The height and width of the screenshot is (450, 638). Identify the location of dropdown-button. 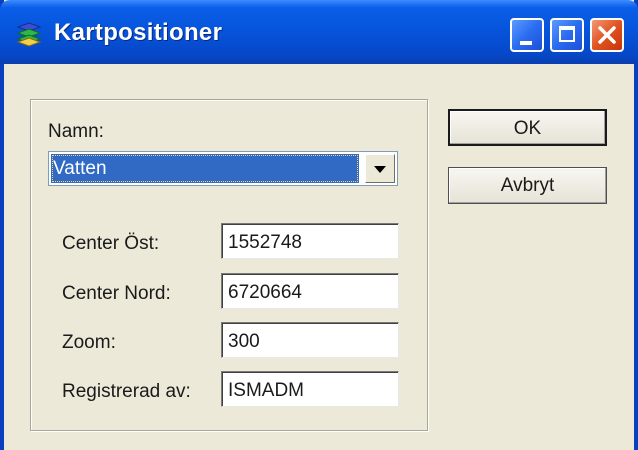
(380, 168).